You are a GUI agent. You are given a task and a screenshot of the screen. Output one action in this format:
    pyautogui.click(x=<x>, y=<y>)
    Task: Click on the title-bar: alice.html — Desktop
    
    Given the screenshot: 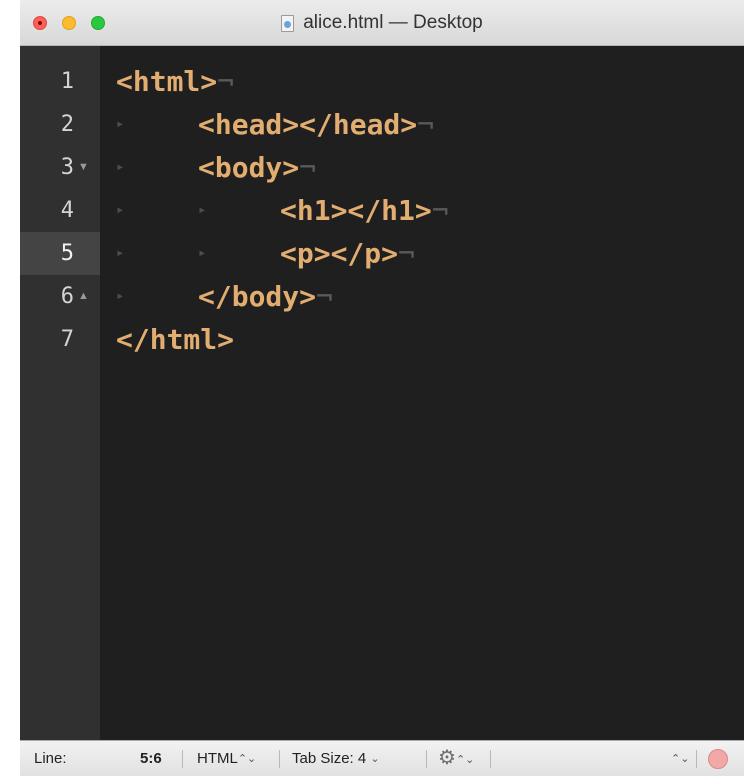 What is the action you would take?
    pyautogui.click(x=382, y=23)
    